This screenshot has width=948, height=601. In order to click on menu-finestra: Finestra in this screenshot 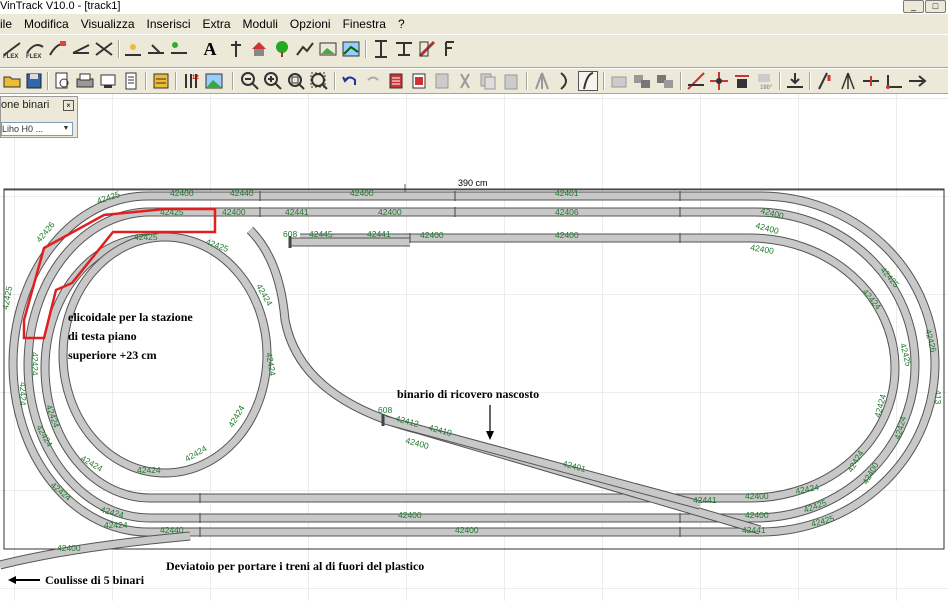, I will do `click(364, 24)`.